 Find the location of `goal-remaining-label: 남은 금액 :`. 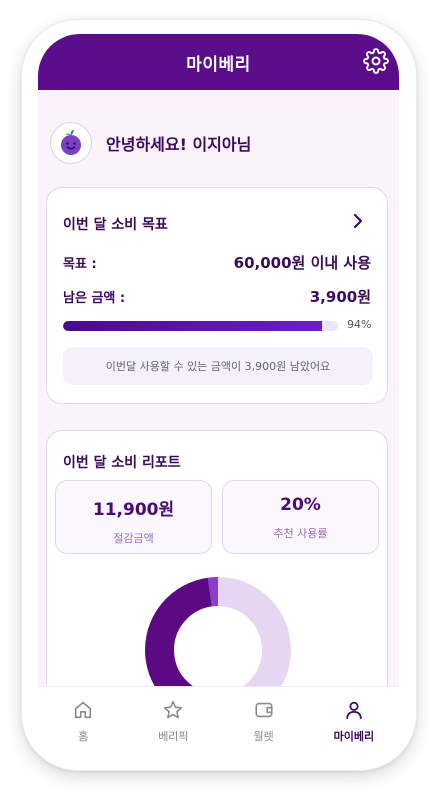

goal-remaining-label: 남은 금액 : is located at coordinates (94, 298).